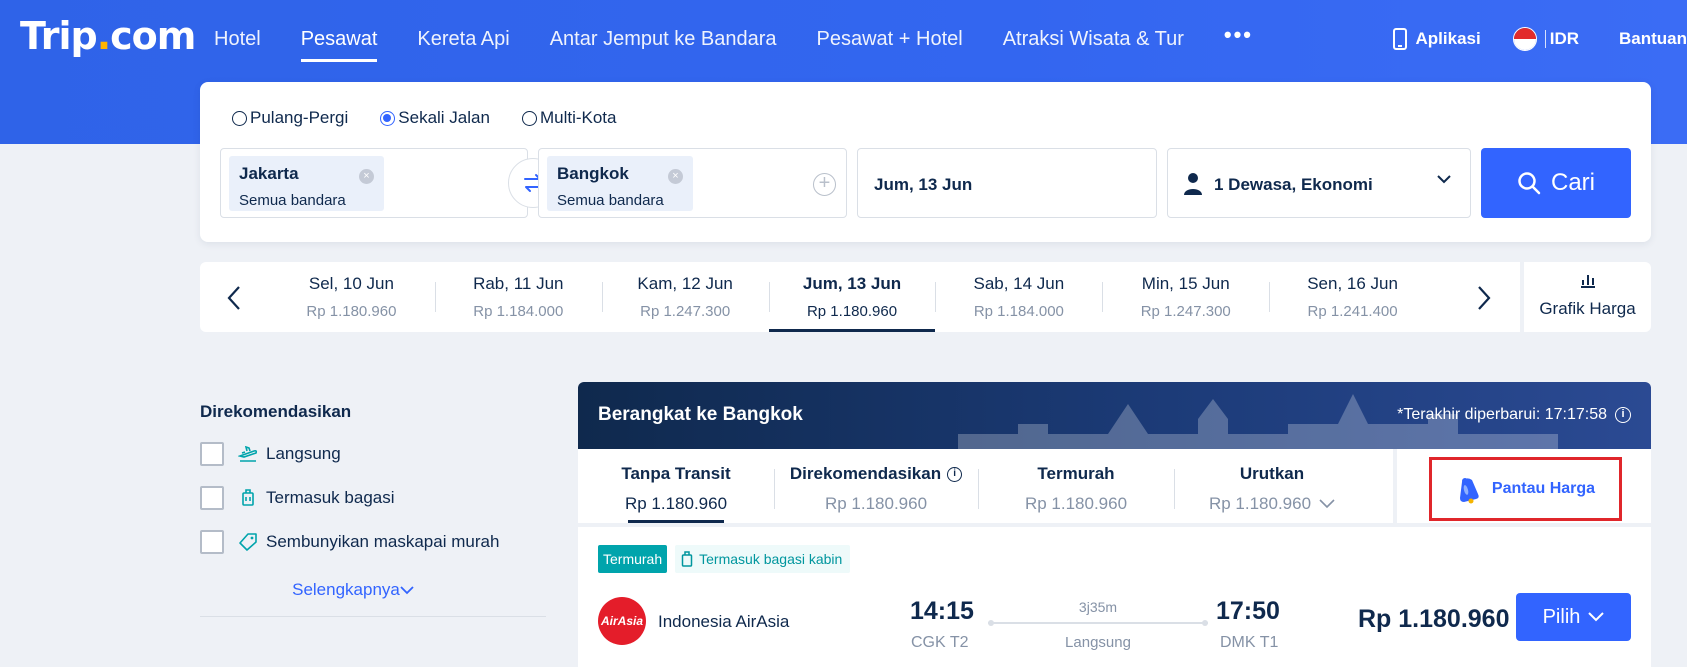 The width and height of the screenshot is (1687, 667). I want to click on flight-route-line, so click(1098, 623).